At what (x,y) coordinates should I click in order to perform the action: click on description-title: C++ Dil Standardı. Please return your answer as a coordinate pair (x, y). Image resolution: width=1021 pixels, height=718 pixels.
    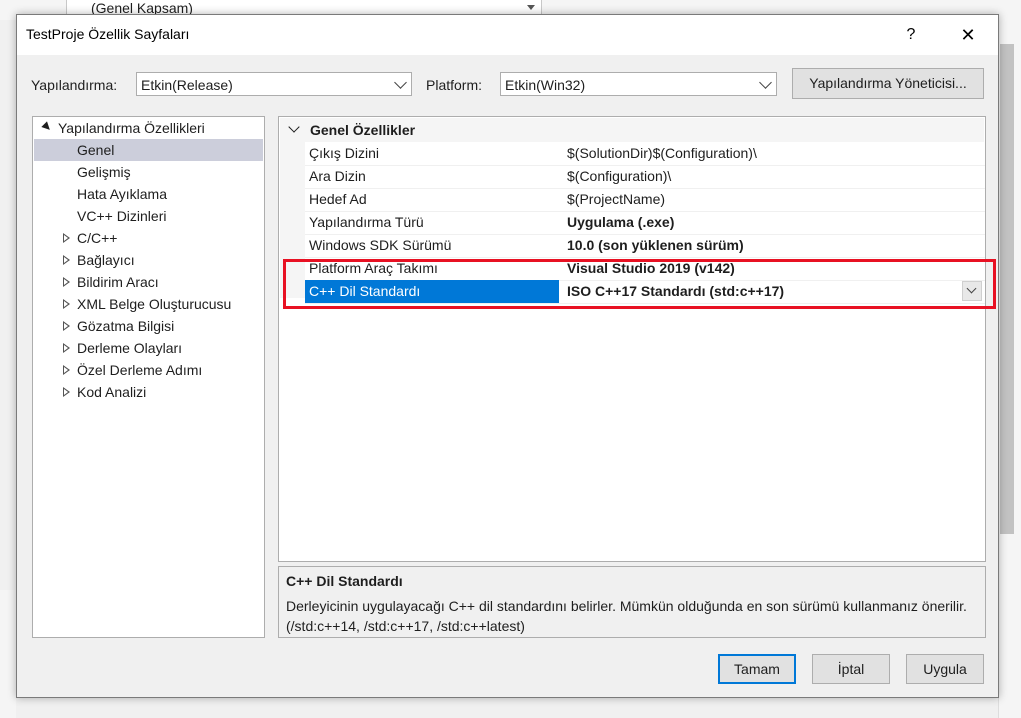
    Looking at the image, I should click on (344, 581).